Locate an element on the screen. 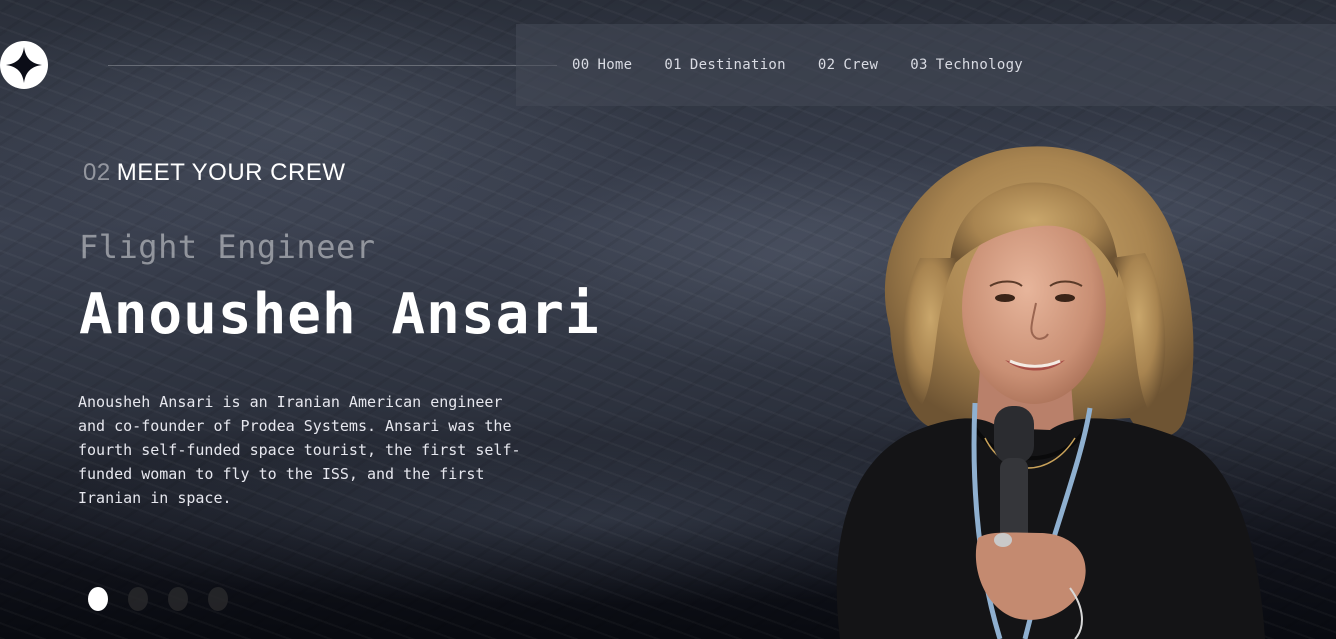 This screenshot has width=1336, height=639. nav-item-number: 00 is located at coordinates (581, 65).